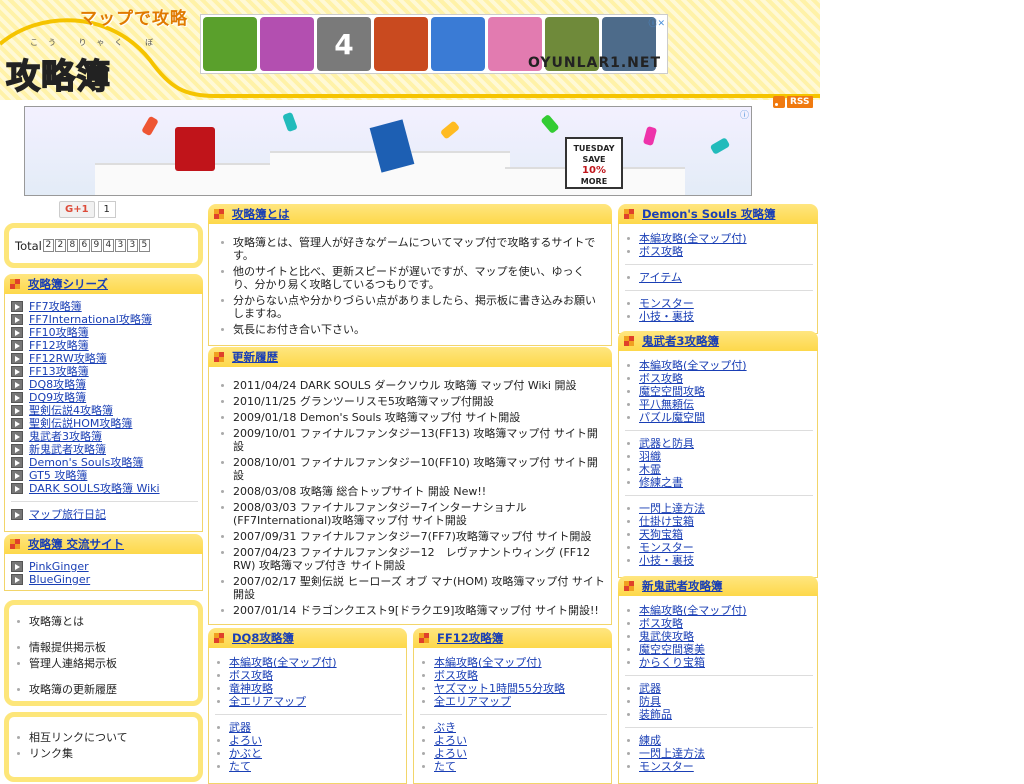 The image size is (1024, 784). Describe the element at coordinates (513, 727) in the screenshot. I see `ff12-link: ぶき` at that location.